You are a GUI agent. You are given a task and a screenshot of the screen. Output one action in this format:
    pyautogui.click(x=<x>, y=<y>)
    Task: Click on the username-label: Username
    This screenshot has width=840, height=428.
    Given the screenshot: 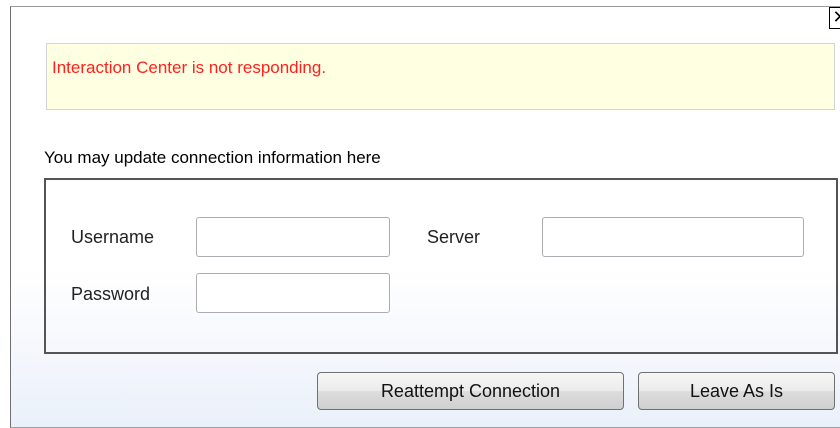 What is the action you would take?
    pyautogui.click(x=113, y=237)
    